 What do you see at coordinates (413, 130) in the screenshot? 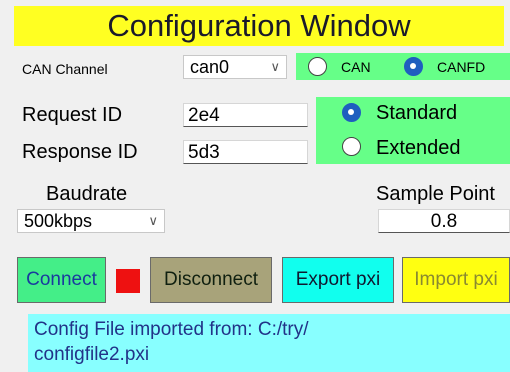
I see `id-format-radio-group: Standard Extended` at bounding box center [413, 130].